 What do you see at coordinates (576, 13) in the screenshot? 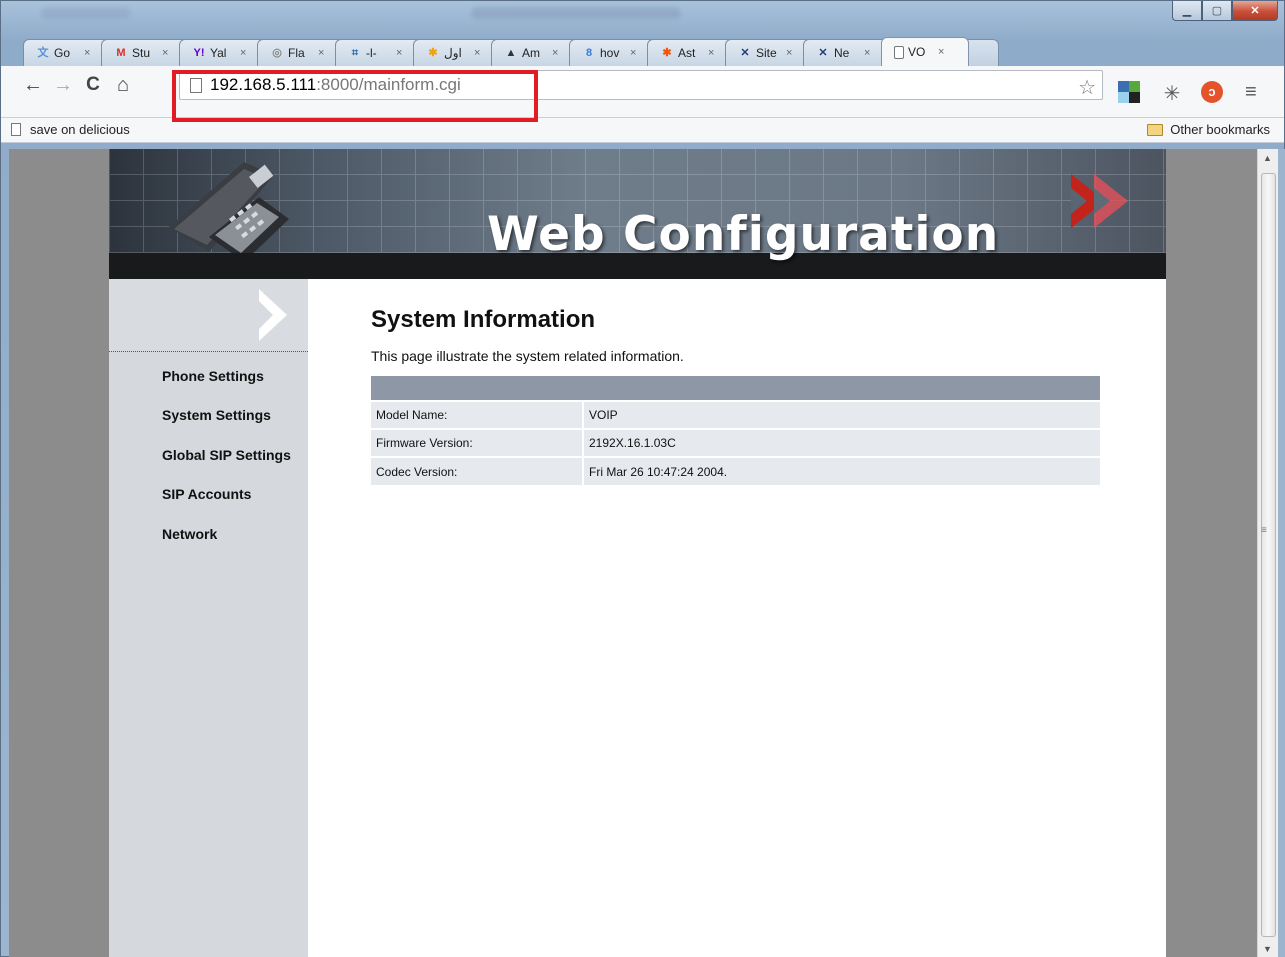
I see `window-title` at bounding box center [576, 13].